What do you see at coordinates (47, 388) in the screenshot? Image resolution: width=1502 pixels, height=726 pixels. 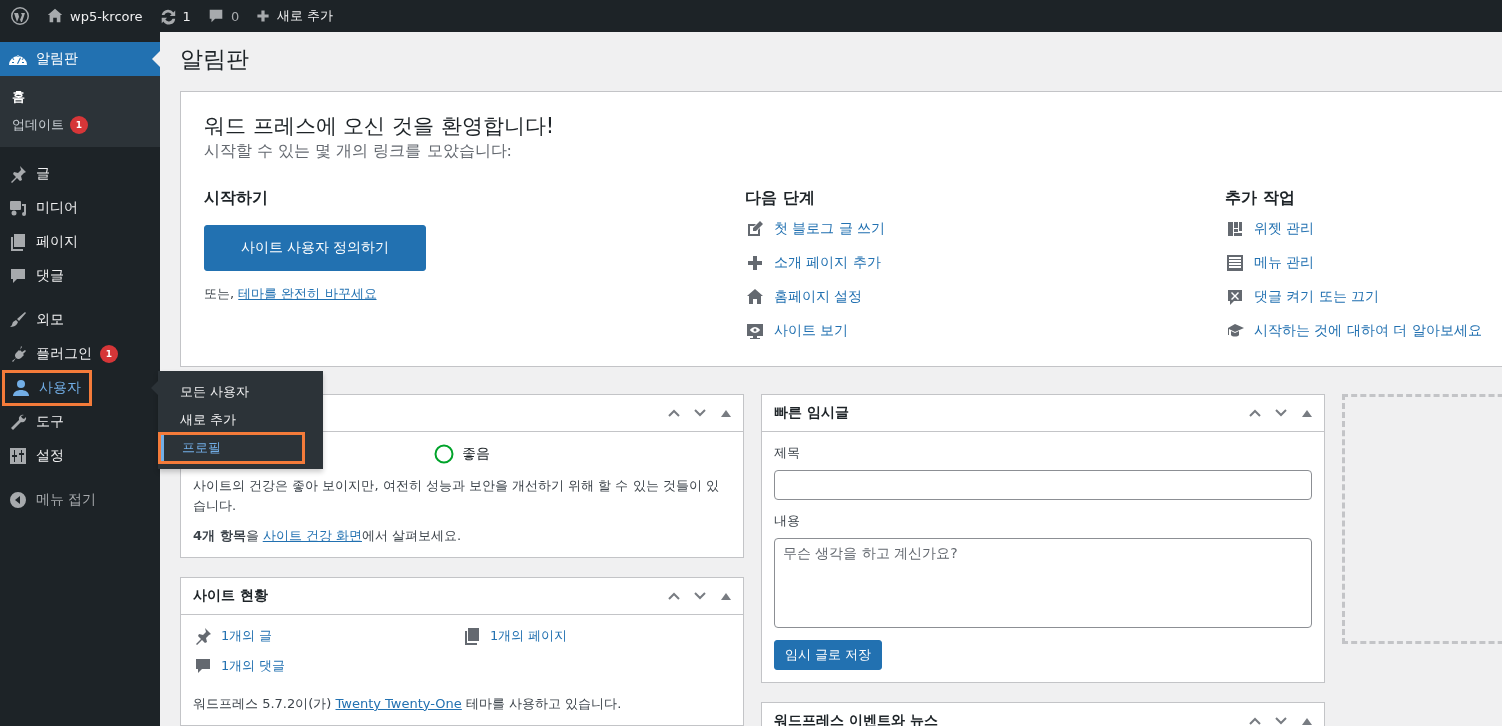 I see `sidebar-item: 사용자` at bounding box center [47, 388].